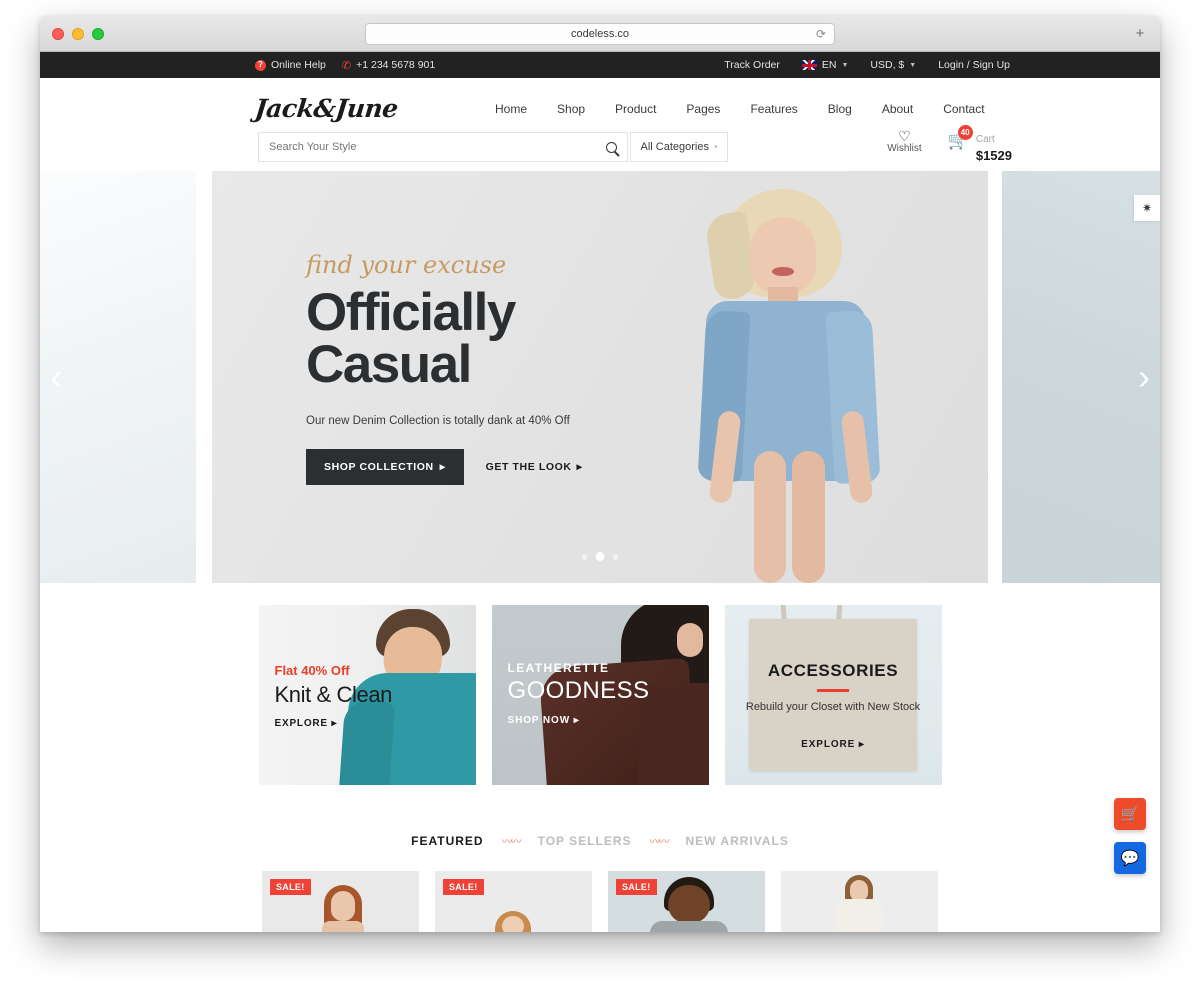 Image resolution: width=1200 pixels, height=988 pixels. I want to click on uk-flag-icon, so click(809, 65).